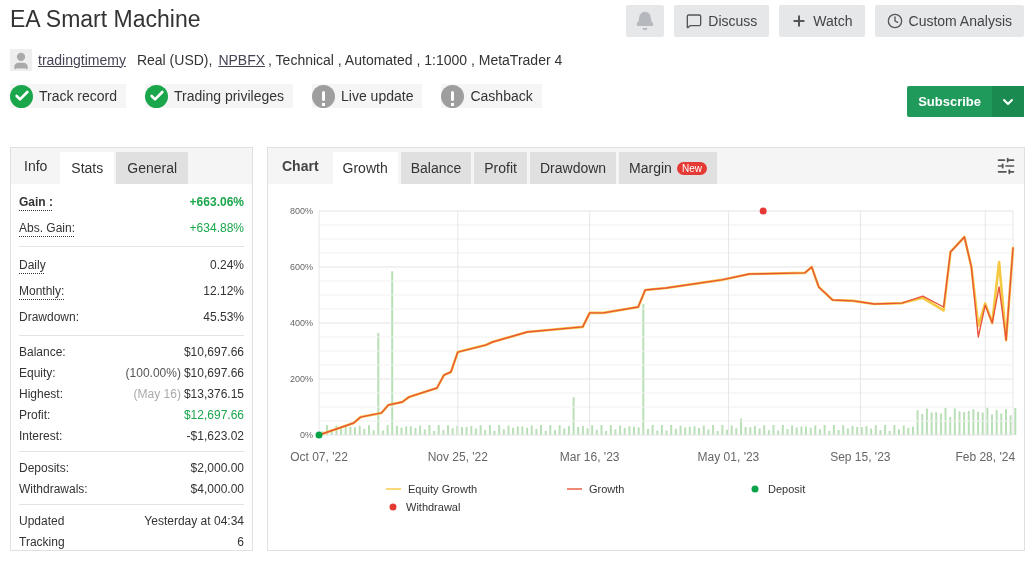 This screenshot has width=1027, height=567. I want to click on stat-label: Deposits:, so click(44, 468).